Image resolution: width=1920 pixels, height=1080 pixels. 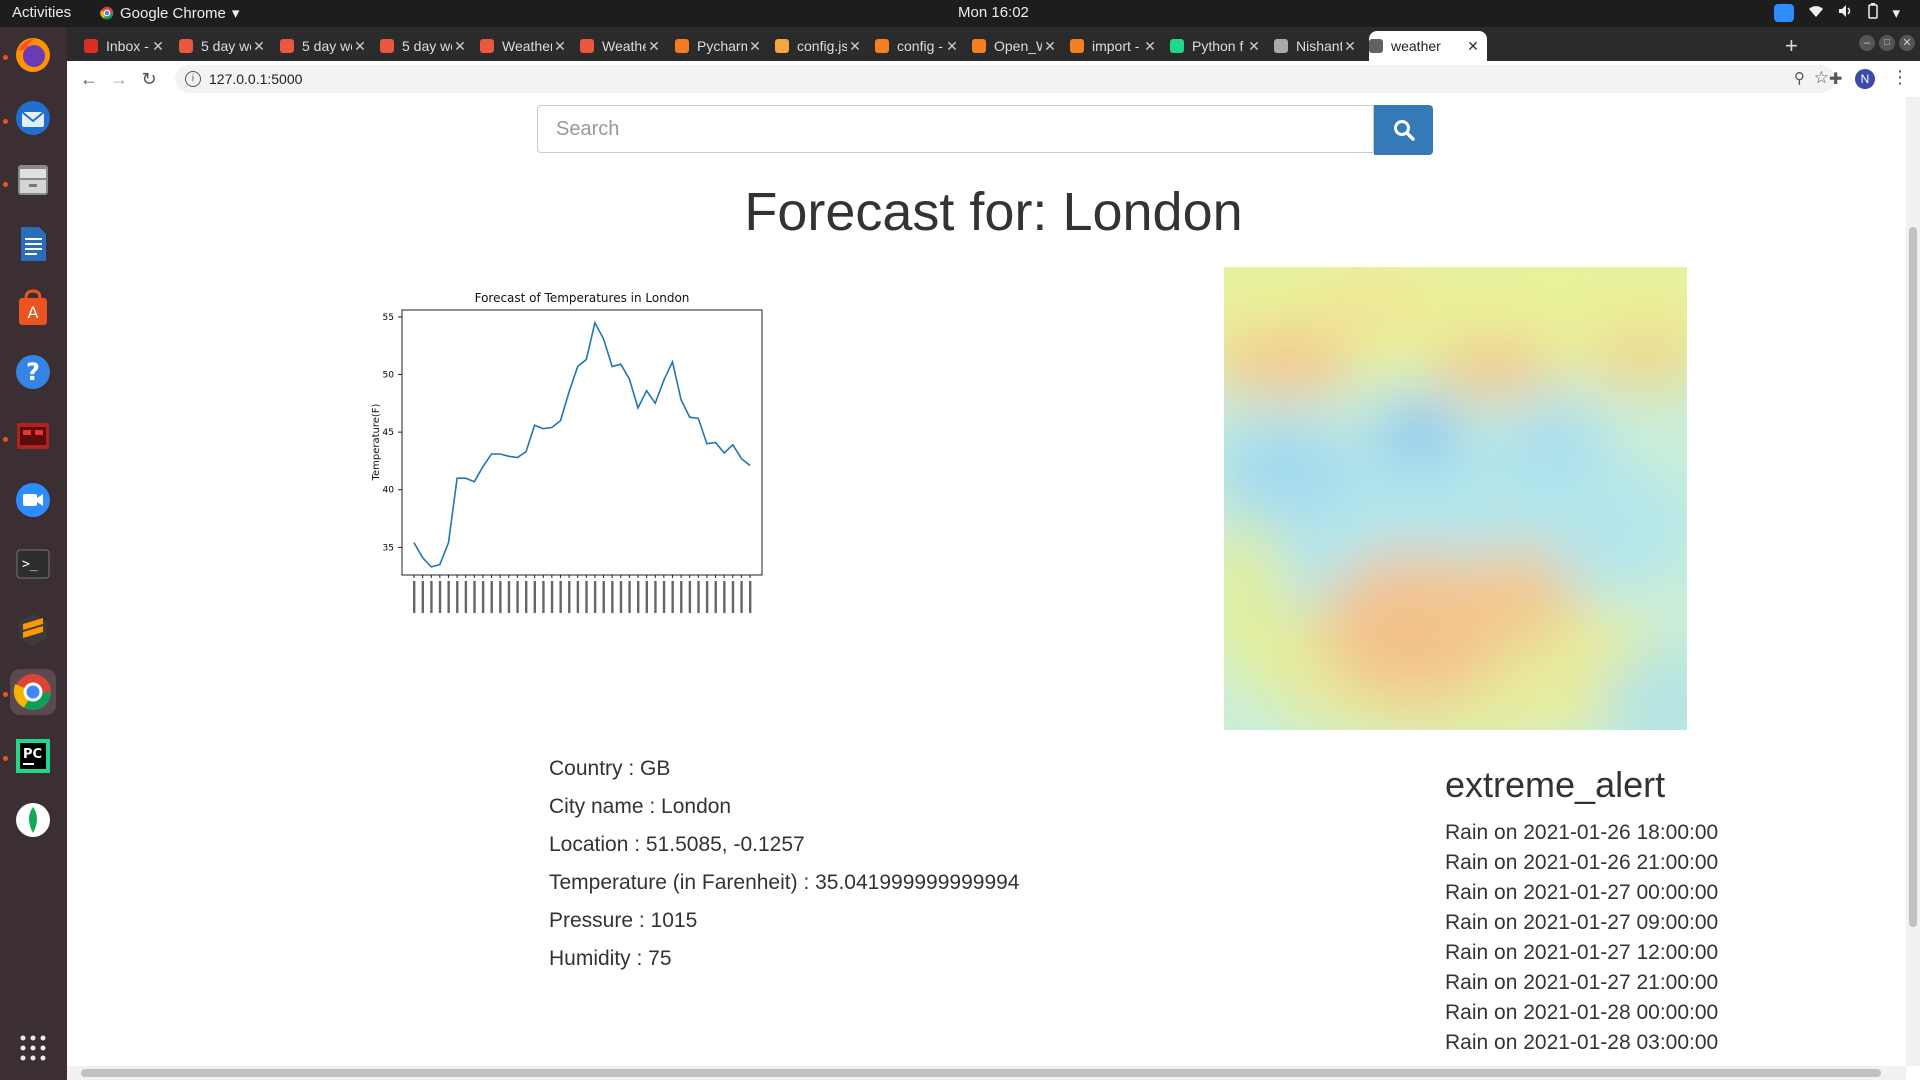 What do you see at coordinates (173, 13) in the screenshot?
I see `app-menu-label: Google Chrome` at bounding box center [173, 13].